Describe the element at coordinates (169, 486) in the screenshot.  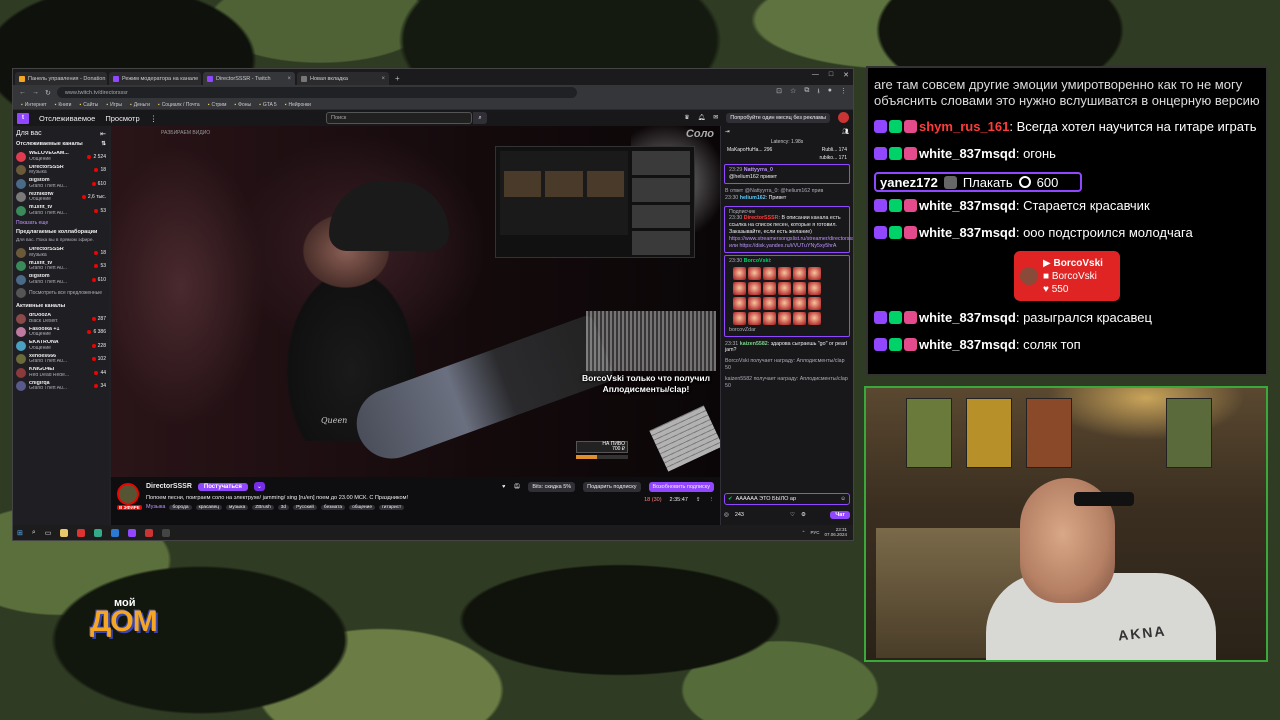
I see `channel-name: DirectorSSSR` at that location.